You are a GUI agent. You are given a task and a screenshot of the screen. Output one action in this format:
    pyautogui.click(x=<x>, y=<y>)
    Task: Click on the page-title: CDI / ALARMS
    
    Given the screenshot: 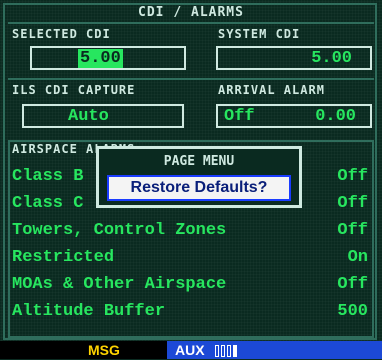 What is the action you would take?
    pyautogui.click(x=191, y=12)
    